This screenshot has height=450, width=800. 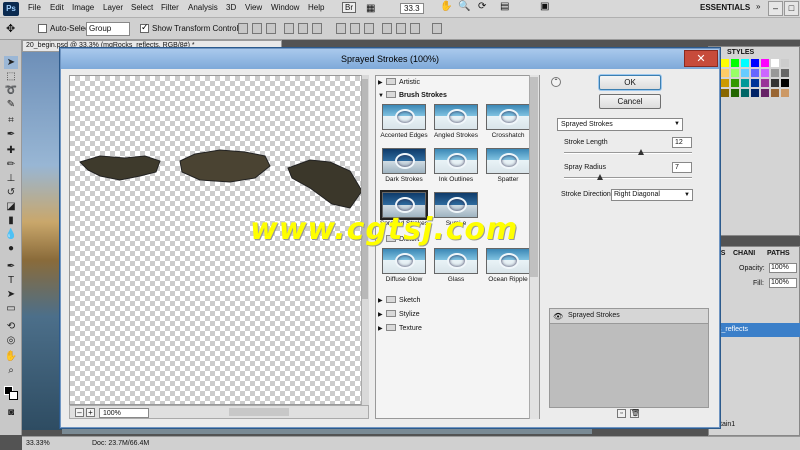 What do you see at coordinates (317, 28) in the screenshot?
I see `align-right-icon` at bounding box center [317, 28].